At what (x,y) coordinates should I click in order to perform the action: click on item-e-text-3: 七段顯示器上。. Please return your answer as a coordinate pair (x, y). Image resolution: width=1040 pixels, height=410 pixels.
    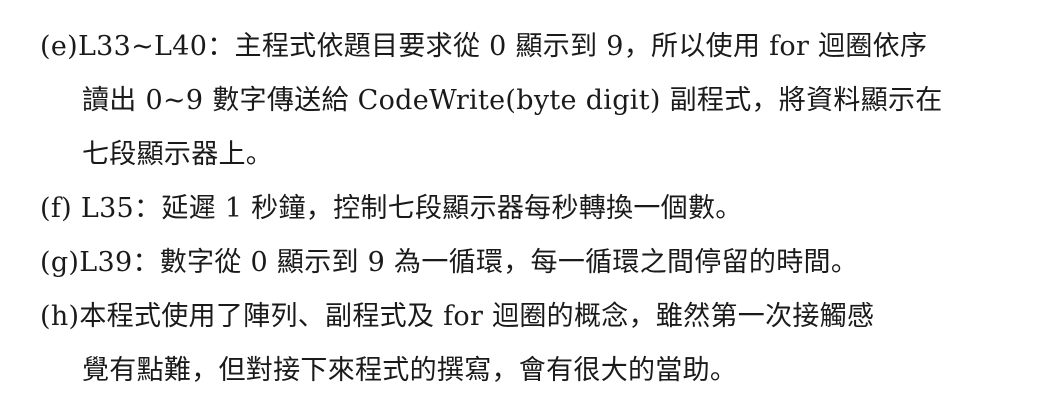
    Looking at the image, I should click on (178, 154).